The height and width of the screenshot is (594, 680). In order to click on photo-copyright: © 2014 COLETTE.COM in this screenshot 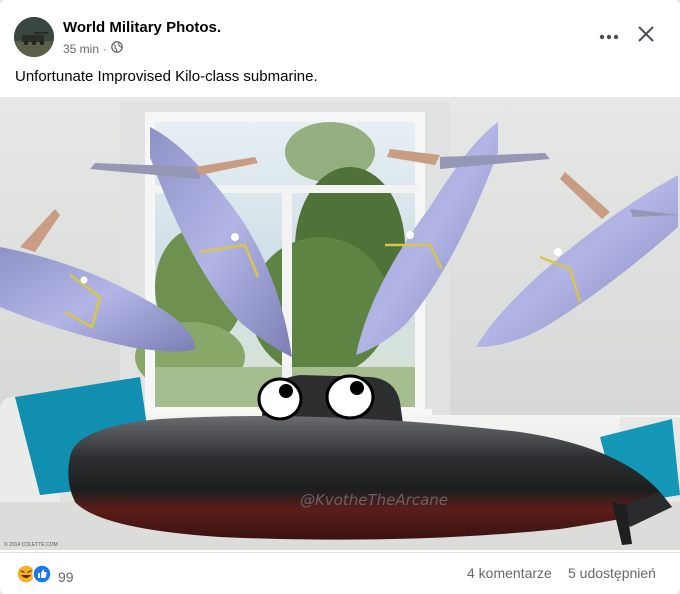, I will do `click(31, 544)`.